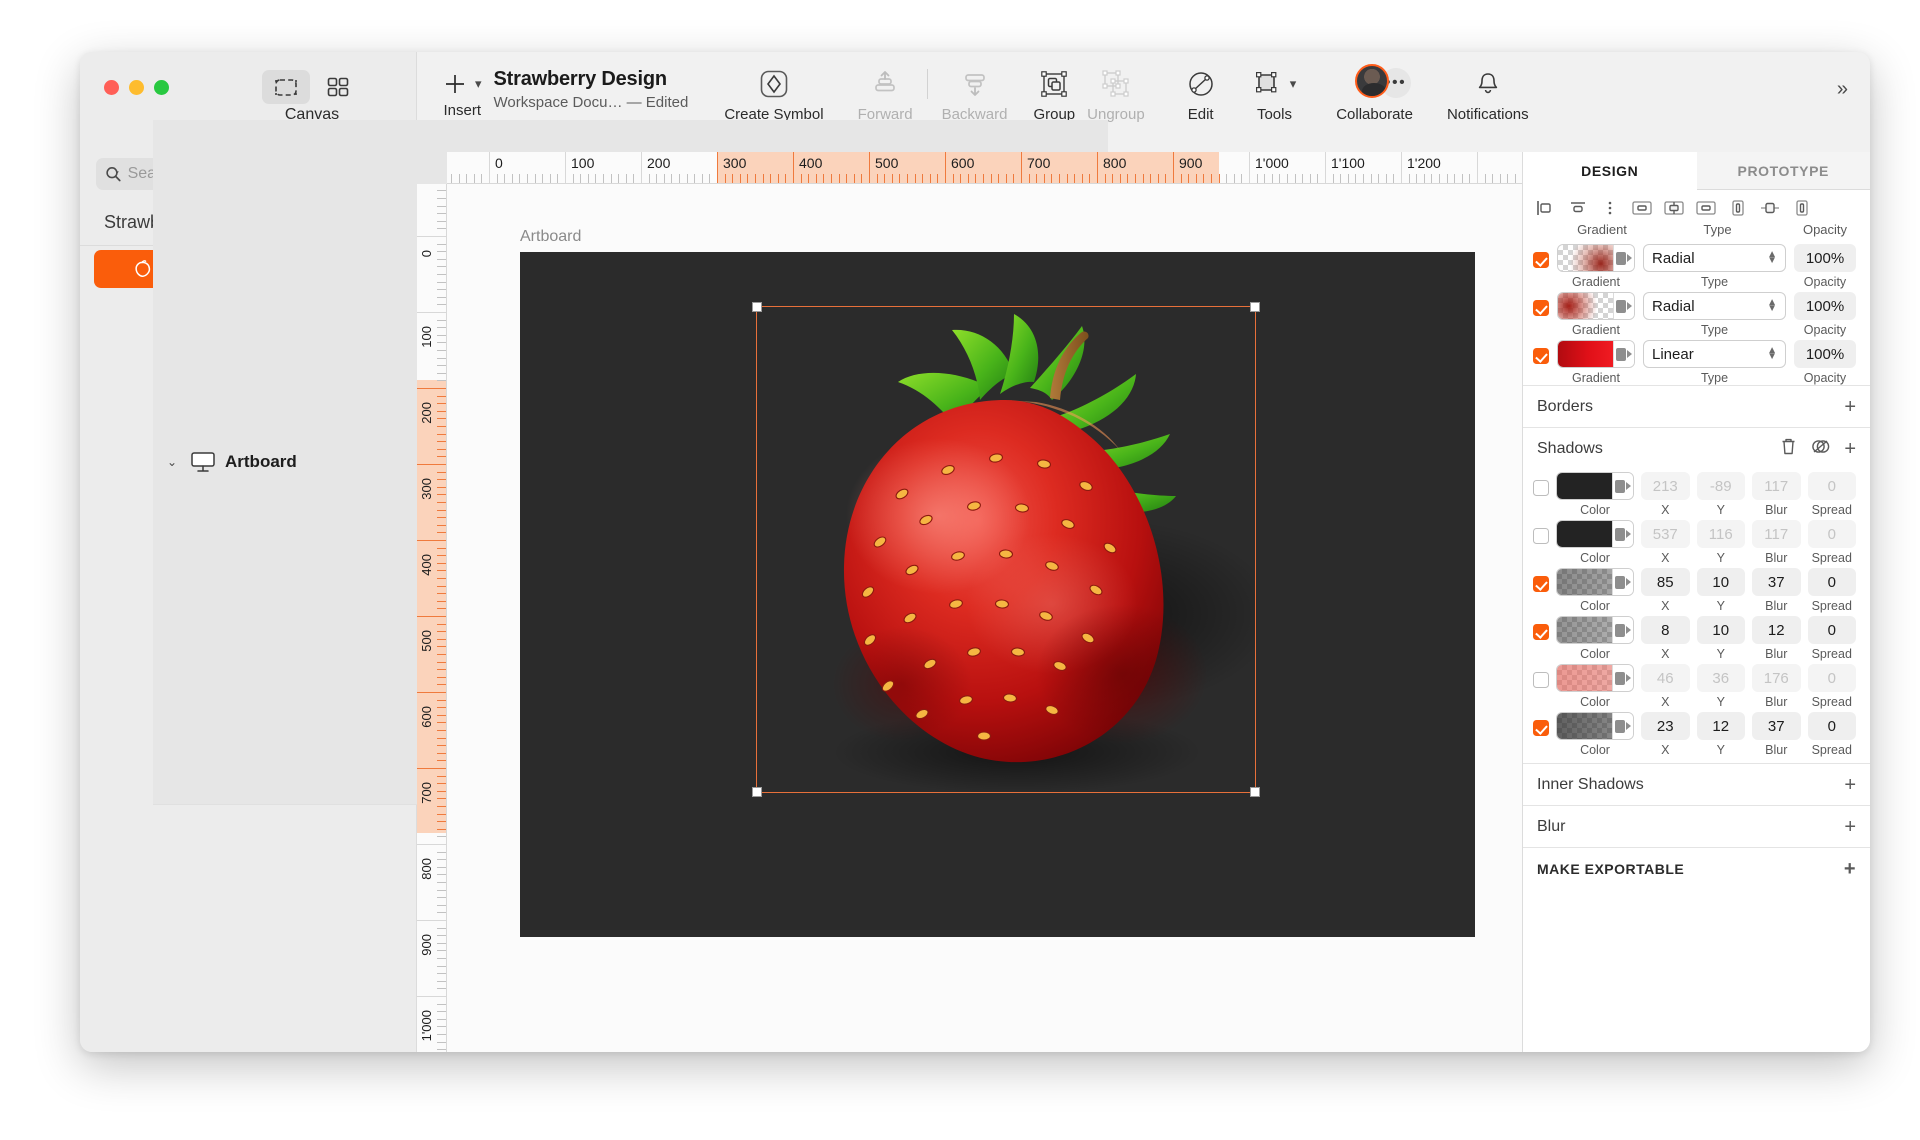  Describe the element at coordinates (174, 462) in the screenshot. I see `chevron-down-icon: ⌄` at that location.